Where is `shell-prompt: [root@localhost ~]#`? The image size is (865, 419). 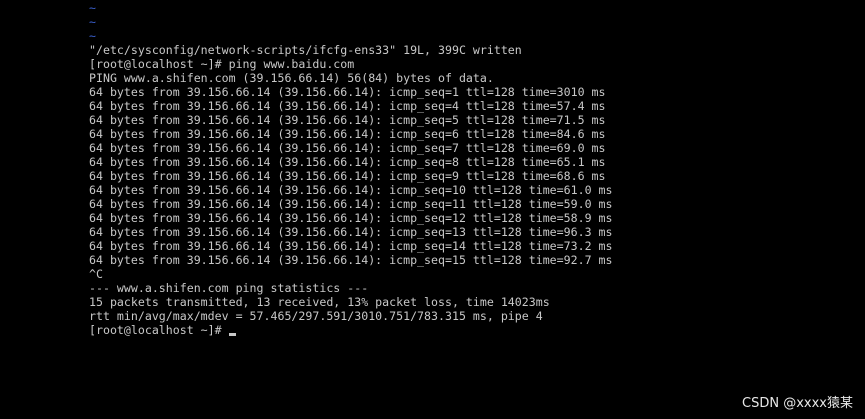 shell-prompt: [root@localhost ~]# is located at coordinates (159, 330).